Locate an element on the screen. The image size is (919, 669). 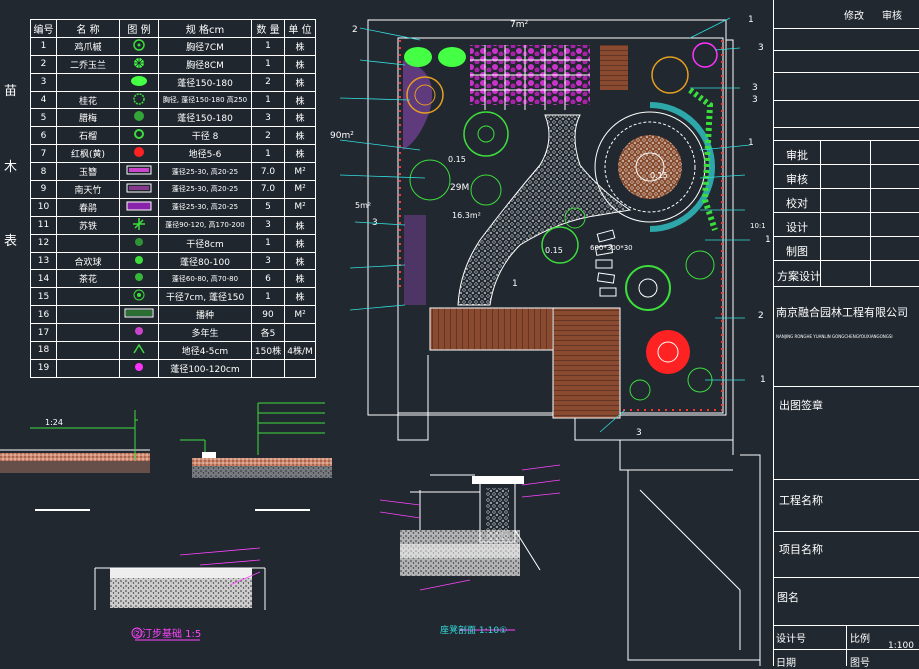
callout-2b: 2 is located at coordinates (761, 316).